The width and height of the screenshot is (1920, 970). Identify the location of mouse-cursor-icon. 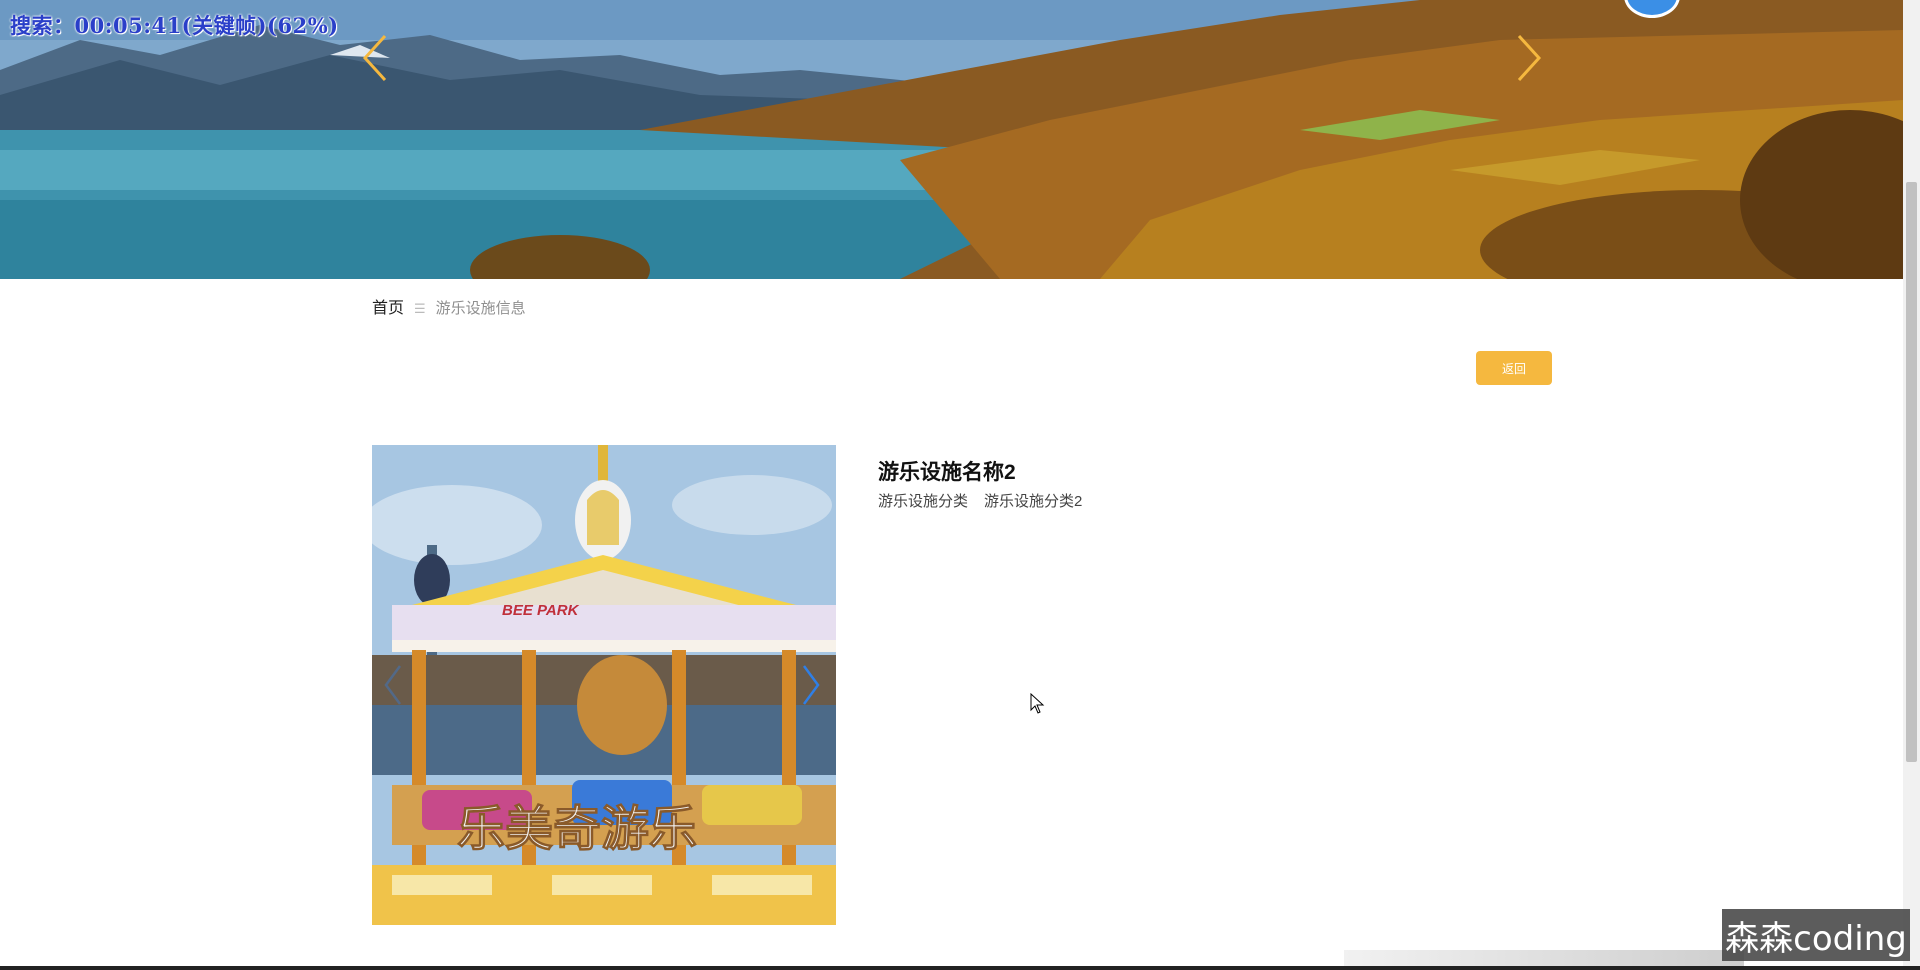
(1037, 703).